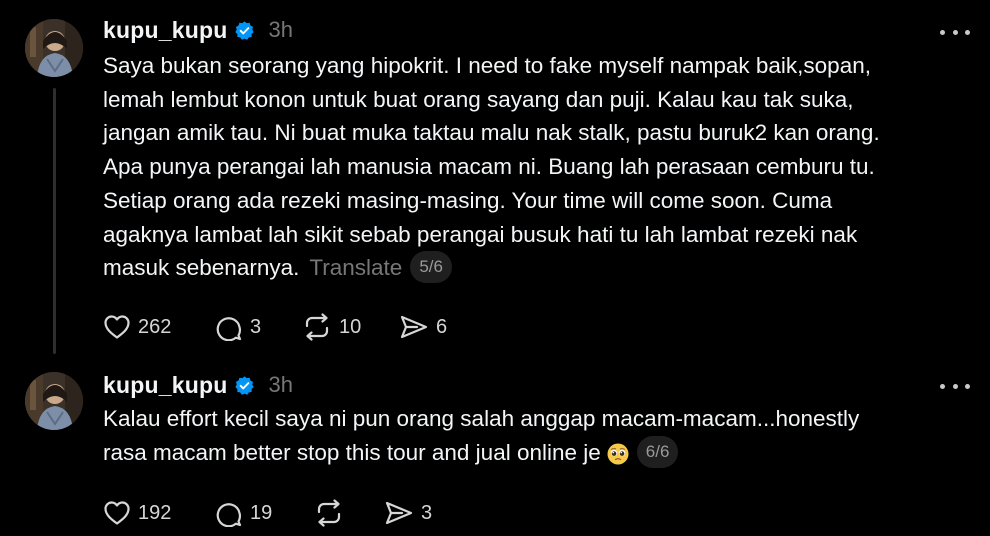 The height and width of the screenshot is (536, 990). I want to click on post-actions: 262 3 10 6, so click(275, 327).